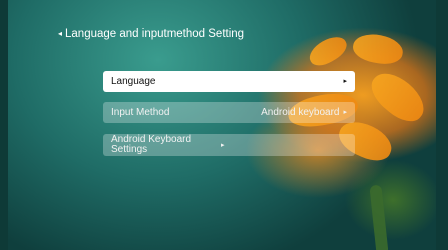  I want to click on menu-item-label: Android Keyboard Settings, so click(151, 144).